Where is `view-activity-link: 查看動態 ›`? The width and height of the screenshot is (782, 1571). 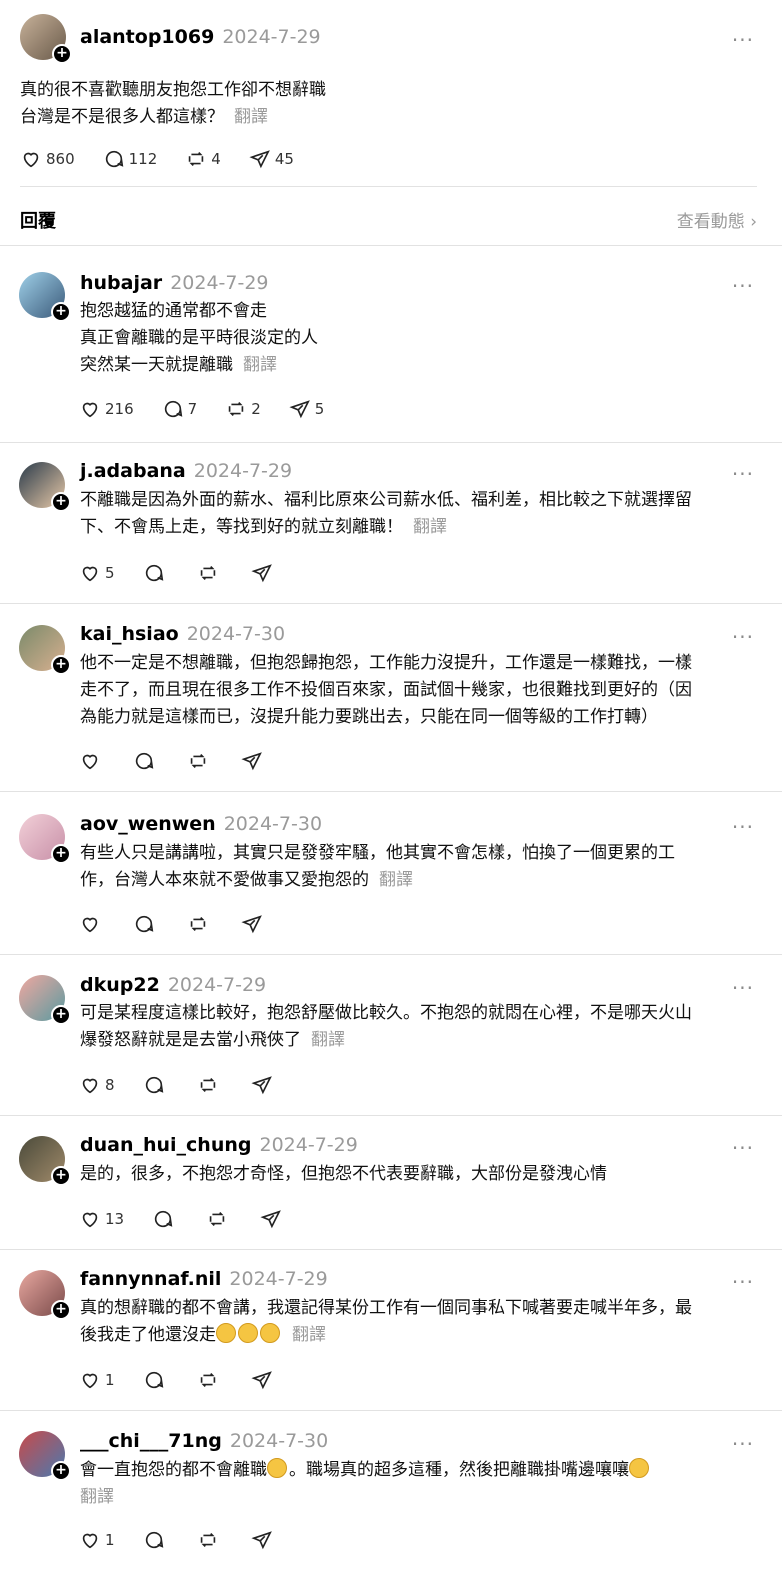 view-activity-link: 查看動態 › is located at coordinates (717, 219).